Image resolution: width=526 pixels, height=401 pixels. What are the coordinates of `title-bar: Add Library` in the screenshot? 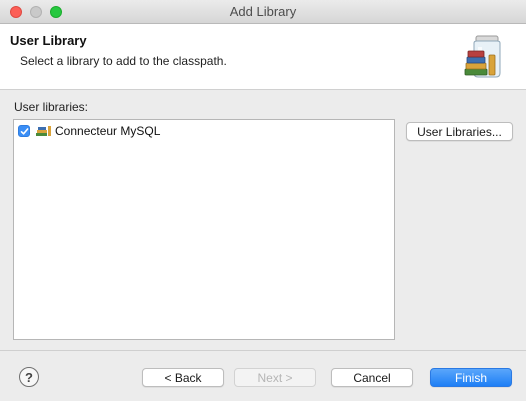 It's located at (263, 12).